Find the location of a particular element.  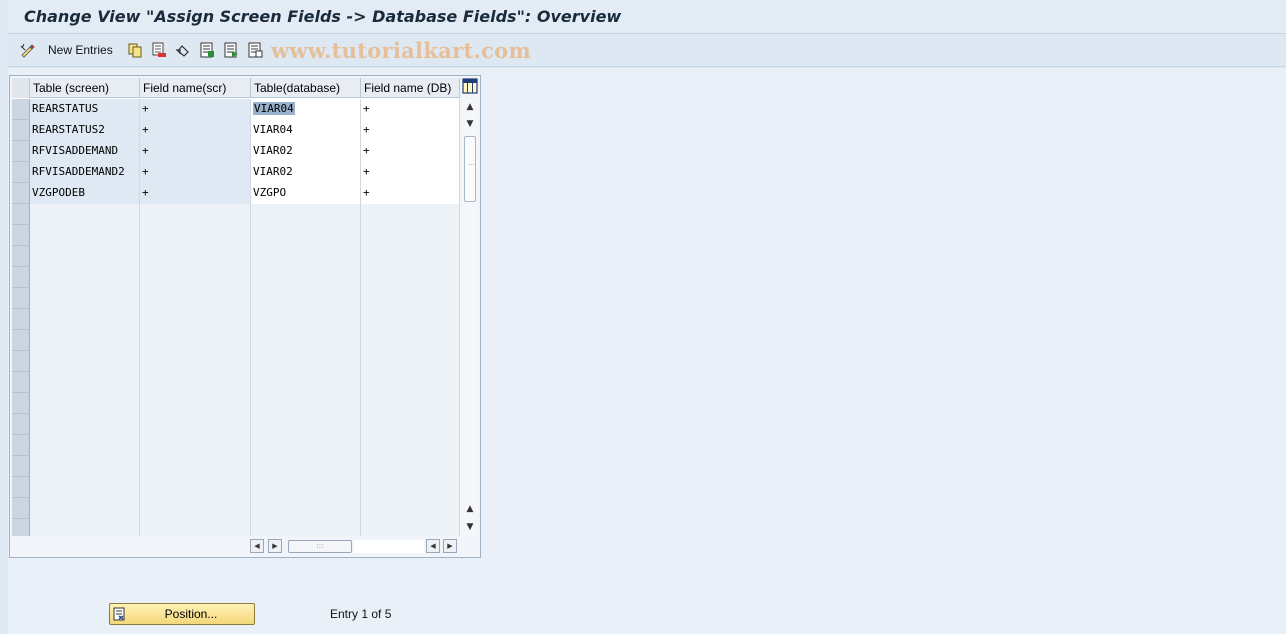

table-row: REARSTATUS2 + VIAR04 + is located at coordinates (236, 130).